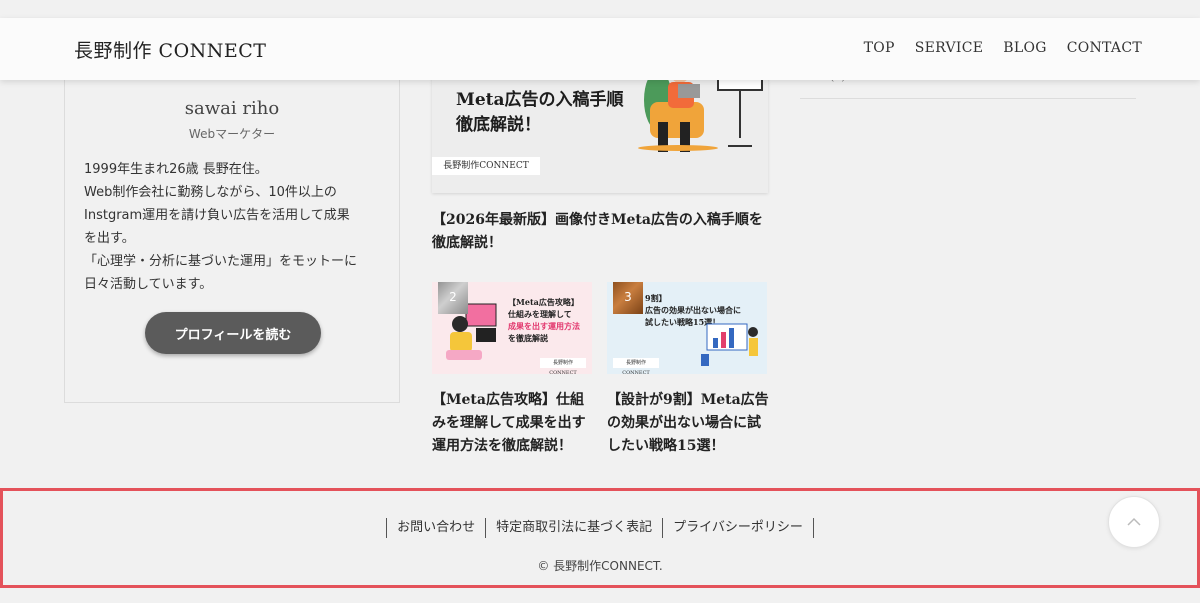 The height and width of the screenshot is (603, 1200). Describe the element at coordinates (602, 232) in the screenshot. I see `featured-article-title: 【2026年最新版】画像付きMeta広告の入稿手順を徹底解説！` at that location.